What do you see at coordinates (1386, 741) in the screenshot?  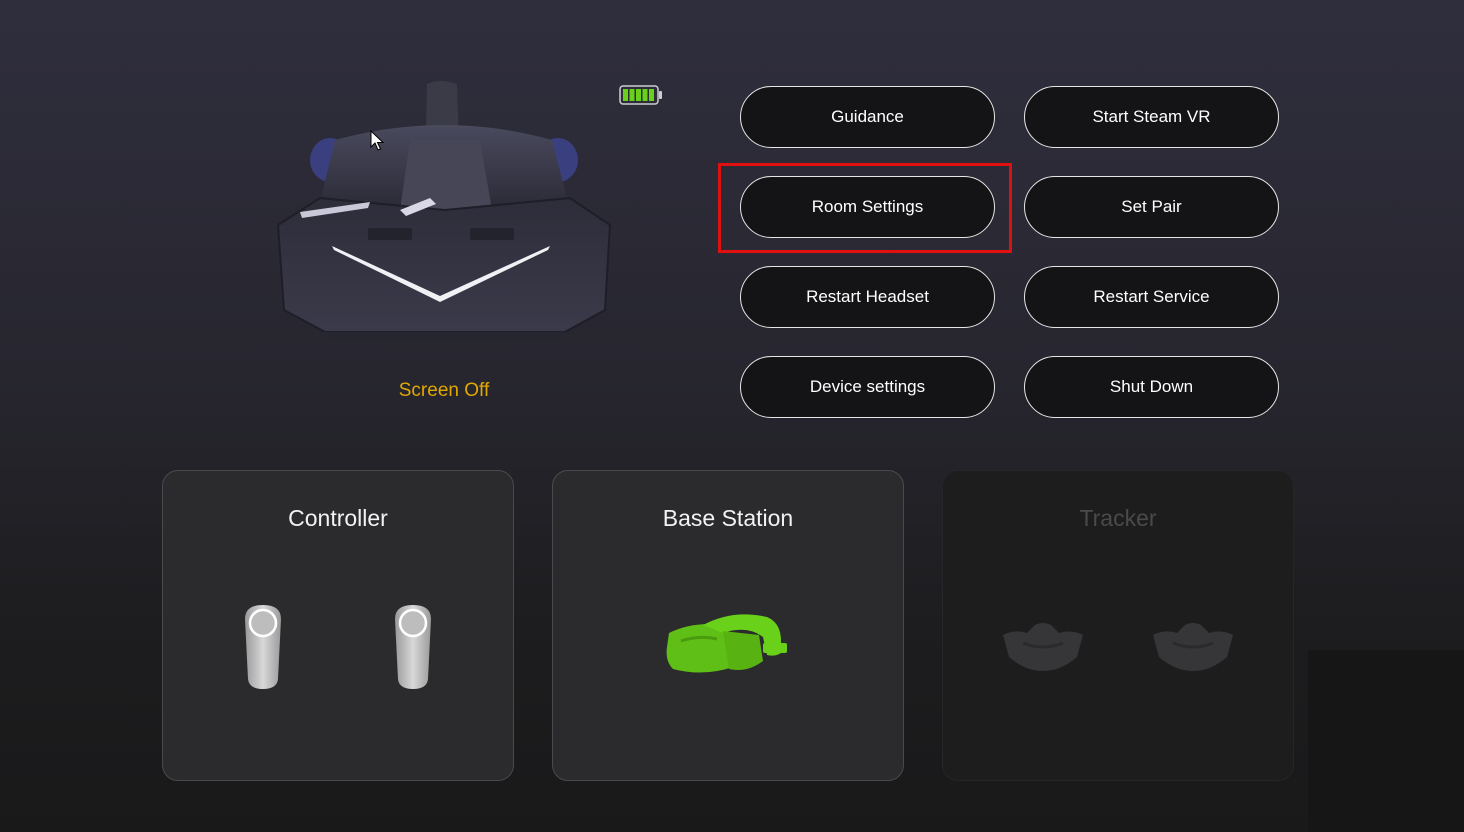 I see `bottom-right-overlay` at bounding box center [1386, 741].